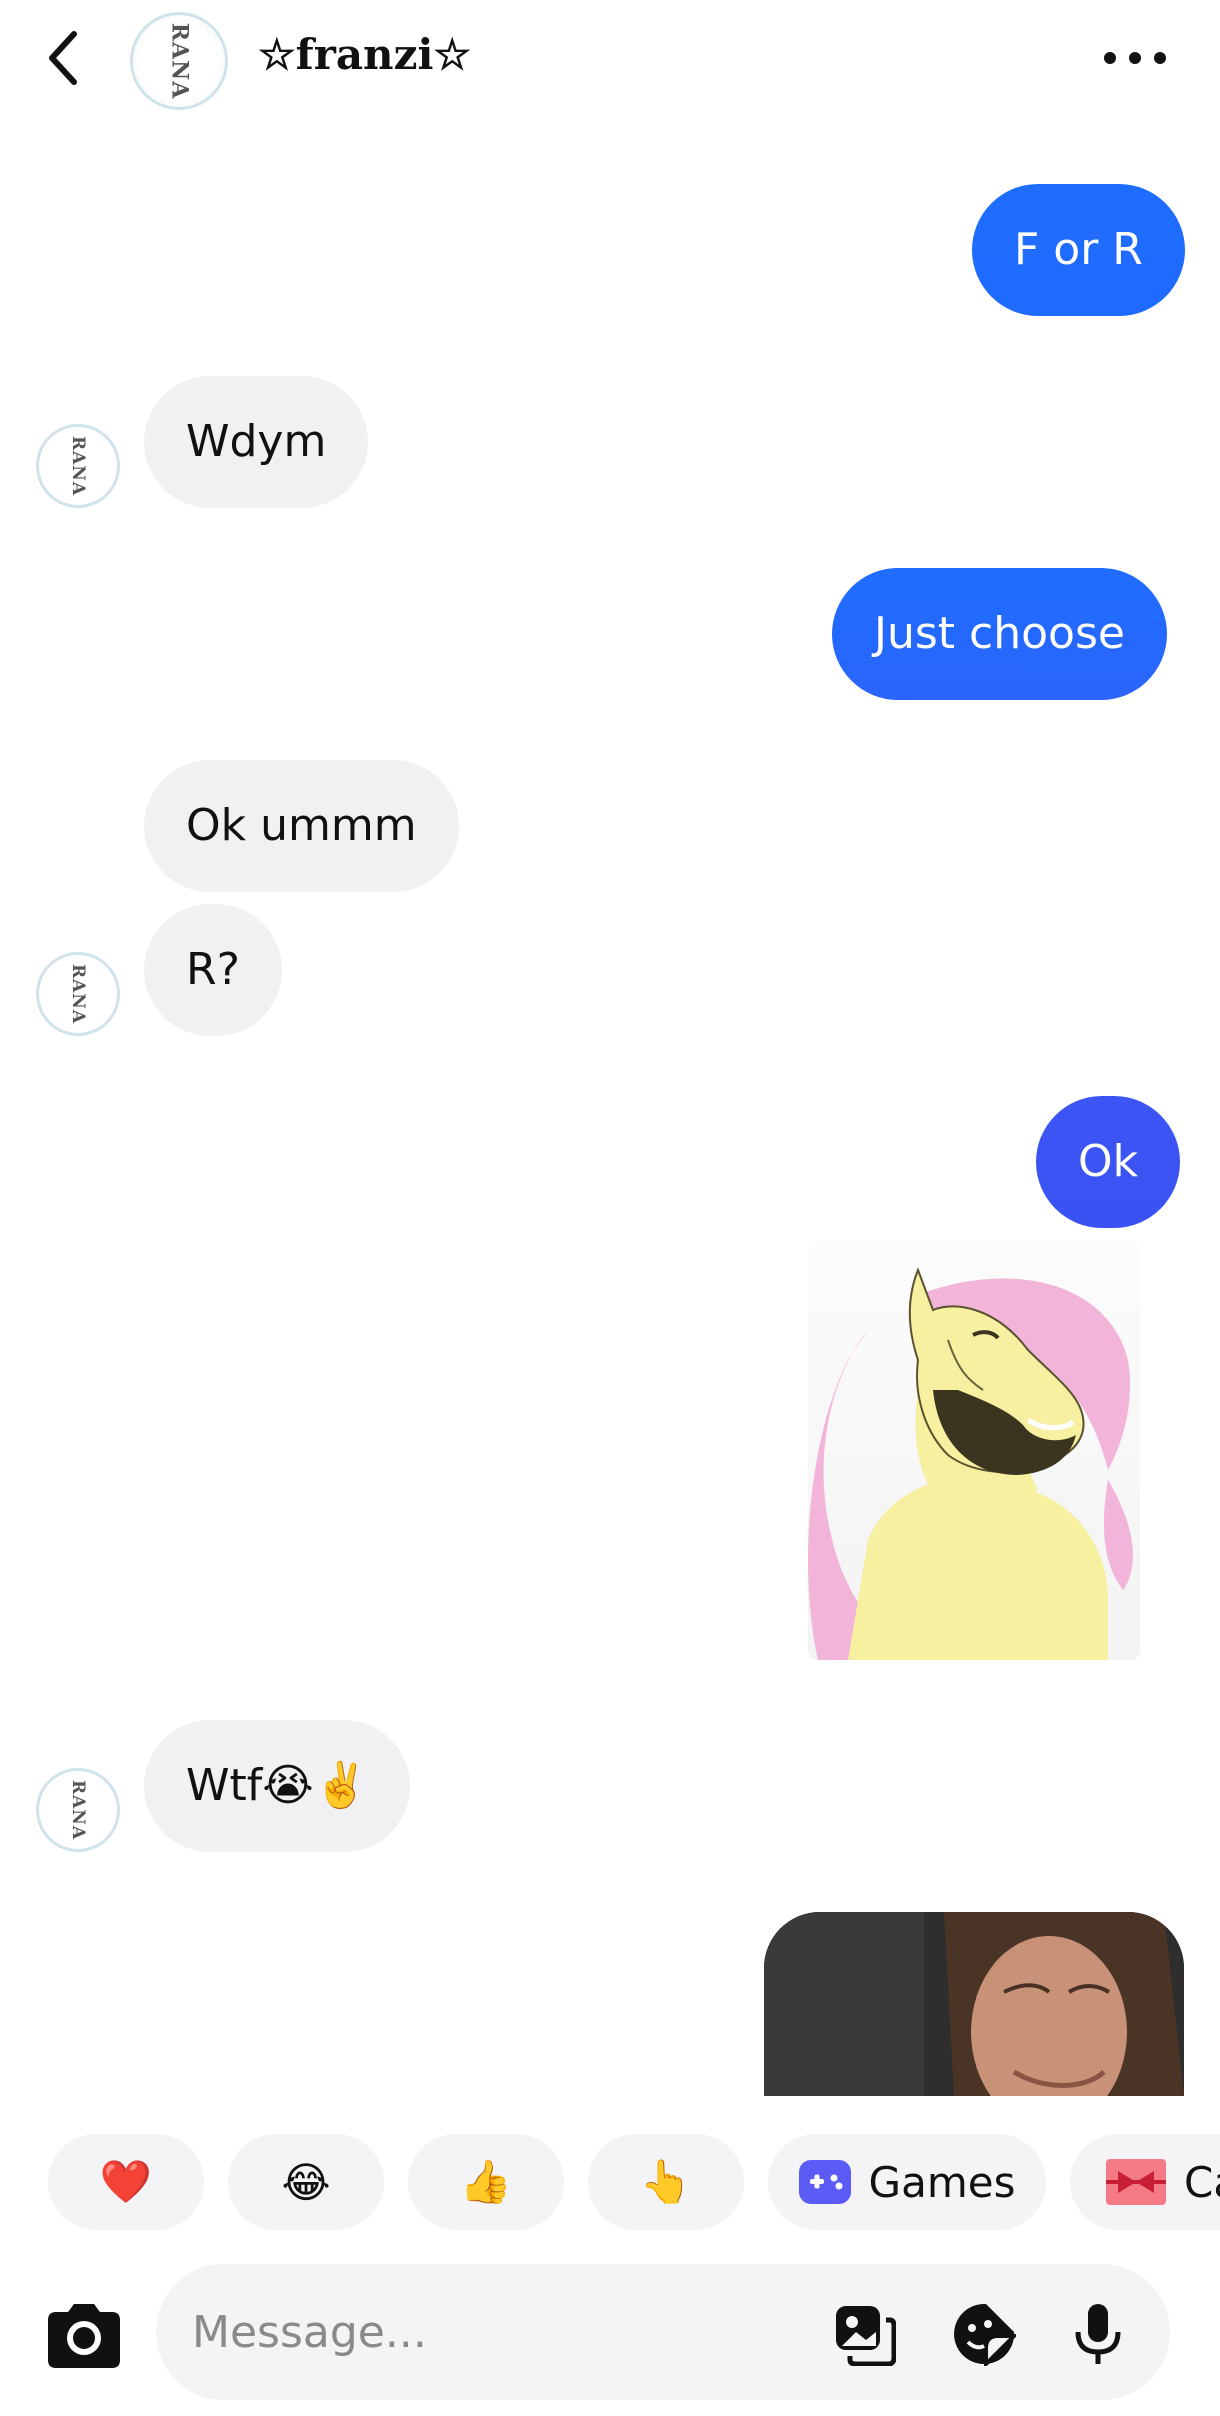 The width and height of the screenshot is (1220, 2416). I want to click on quick-reply-point-up: 👆, so click(666, 2182).